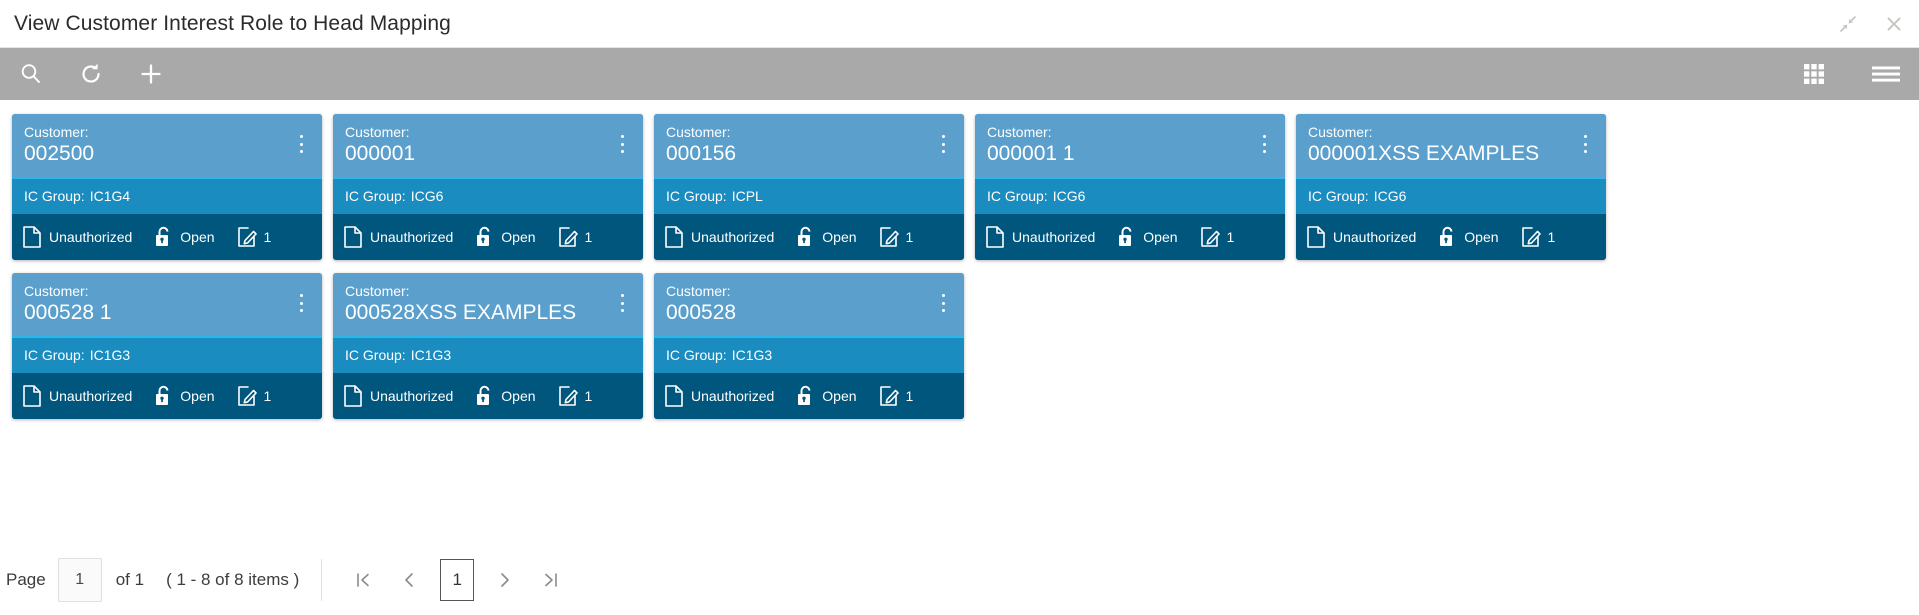  Describe the element at coordinates (551, 580) in the screenshot. I see `last-page-icon` at that location.